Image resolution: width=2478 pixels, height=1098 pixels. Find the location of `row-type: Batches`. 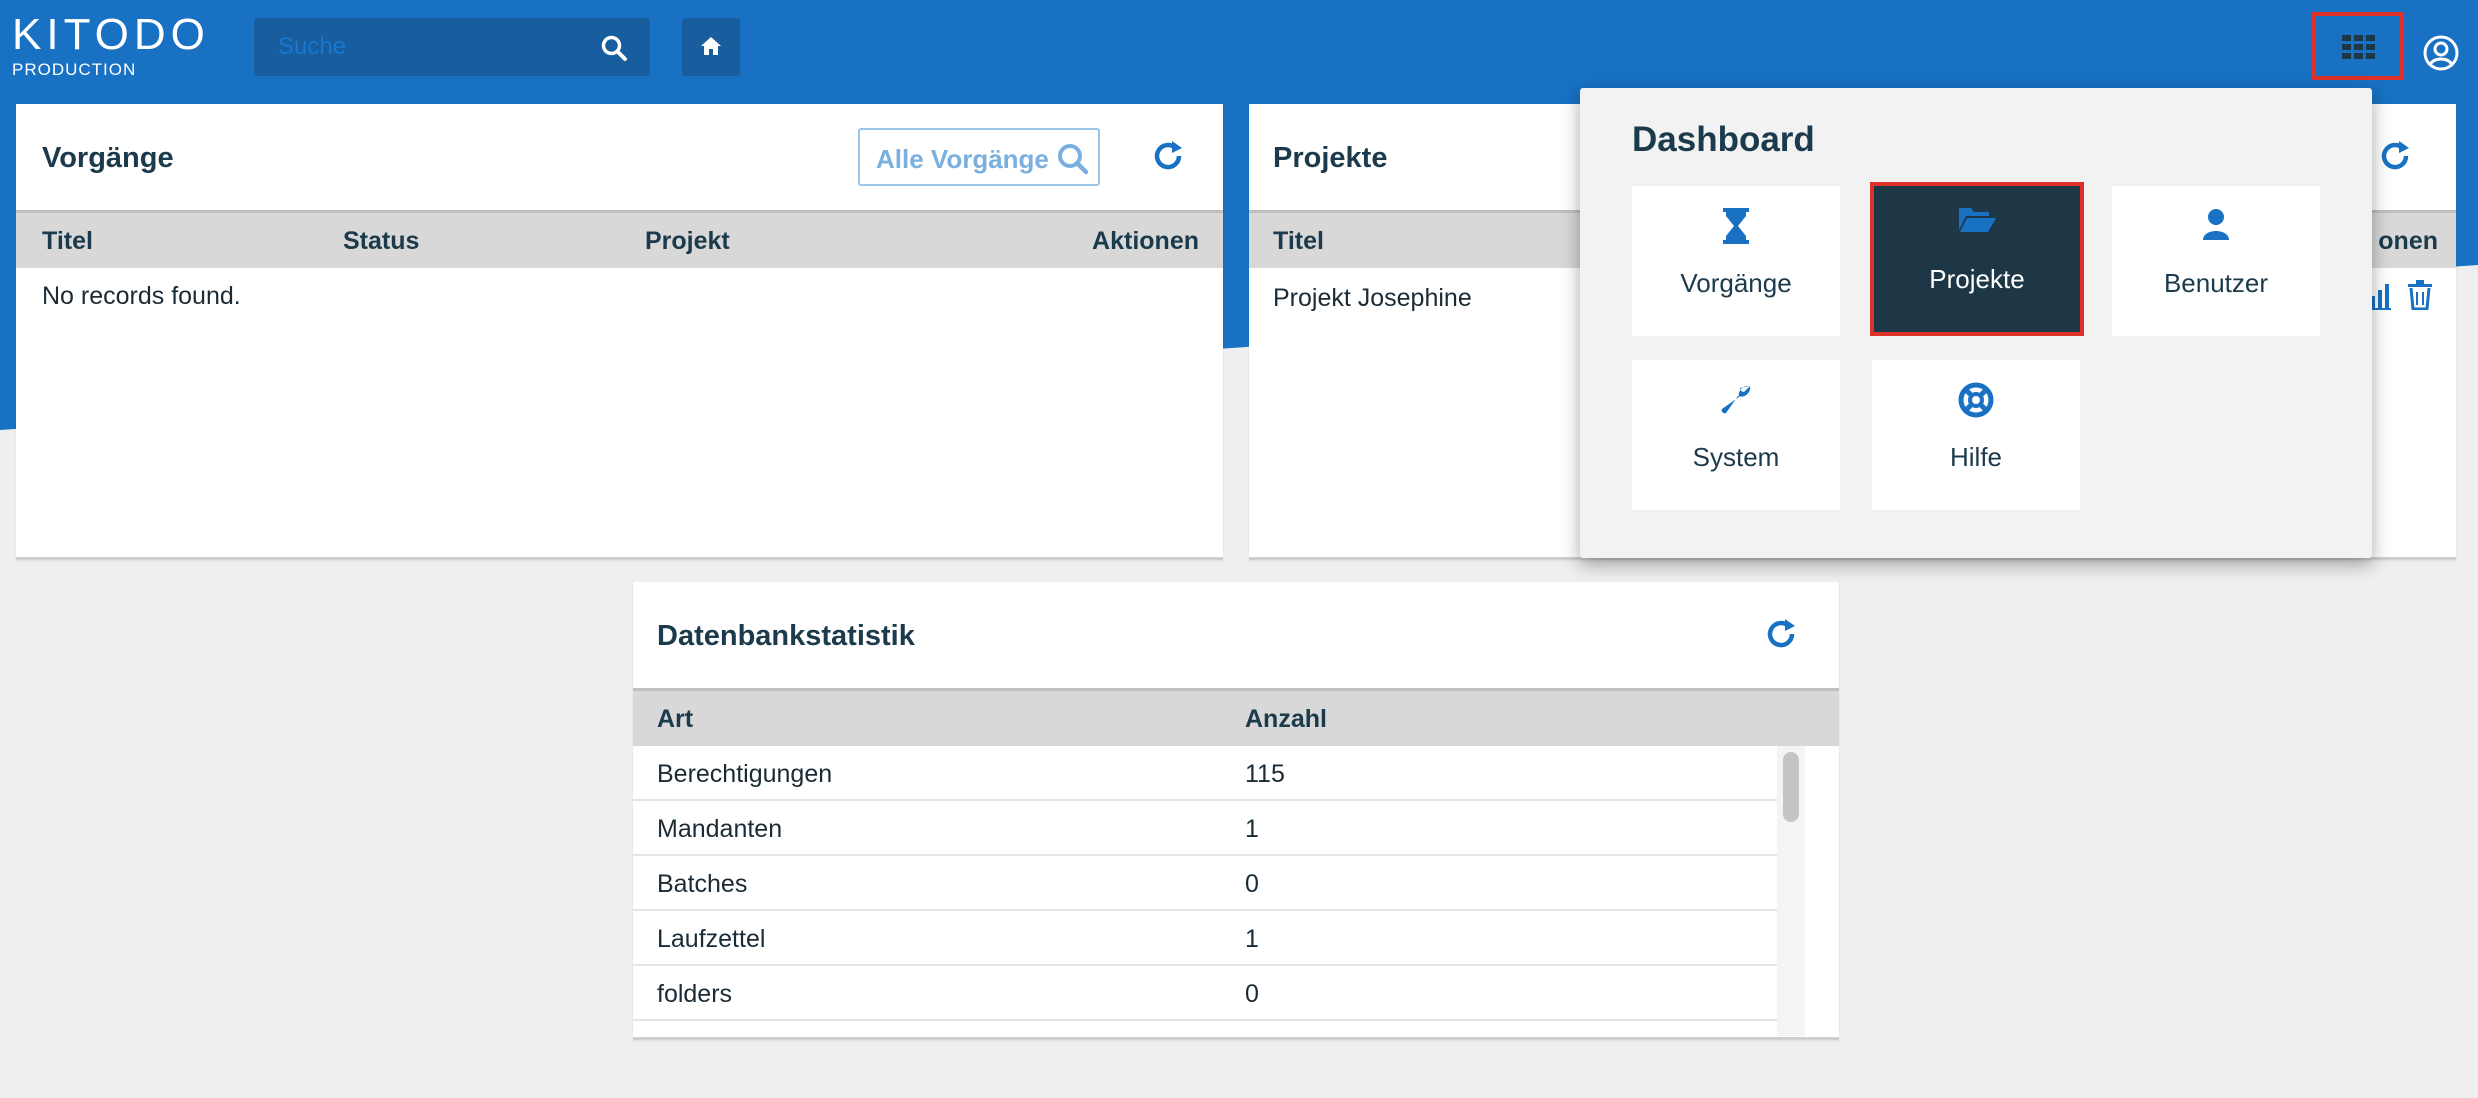

row-type: Batches is located at coordinates (702, 884).